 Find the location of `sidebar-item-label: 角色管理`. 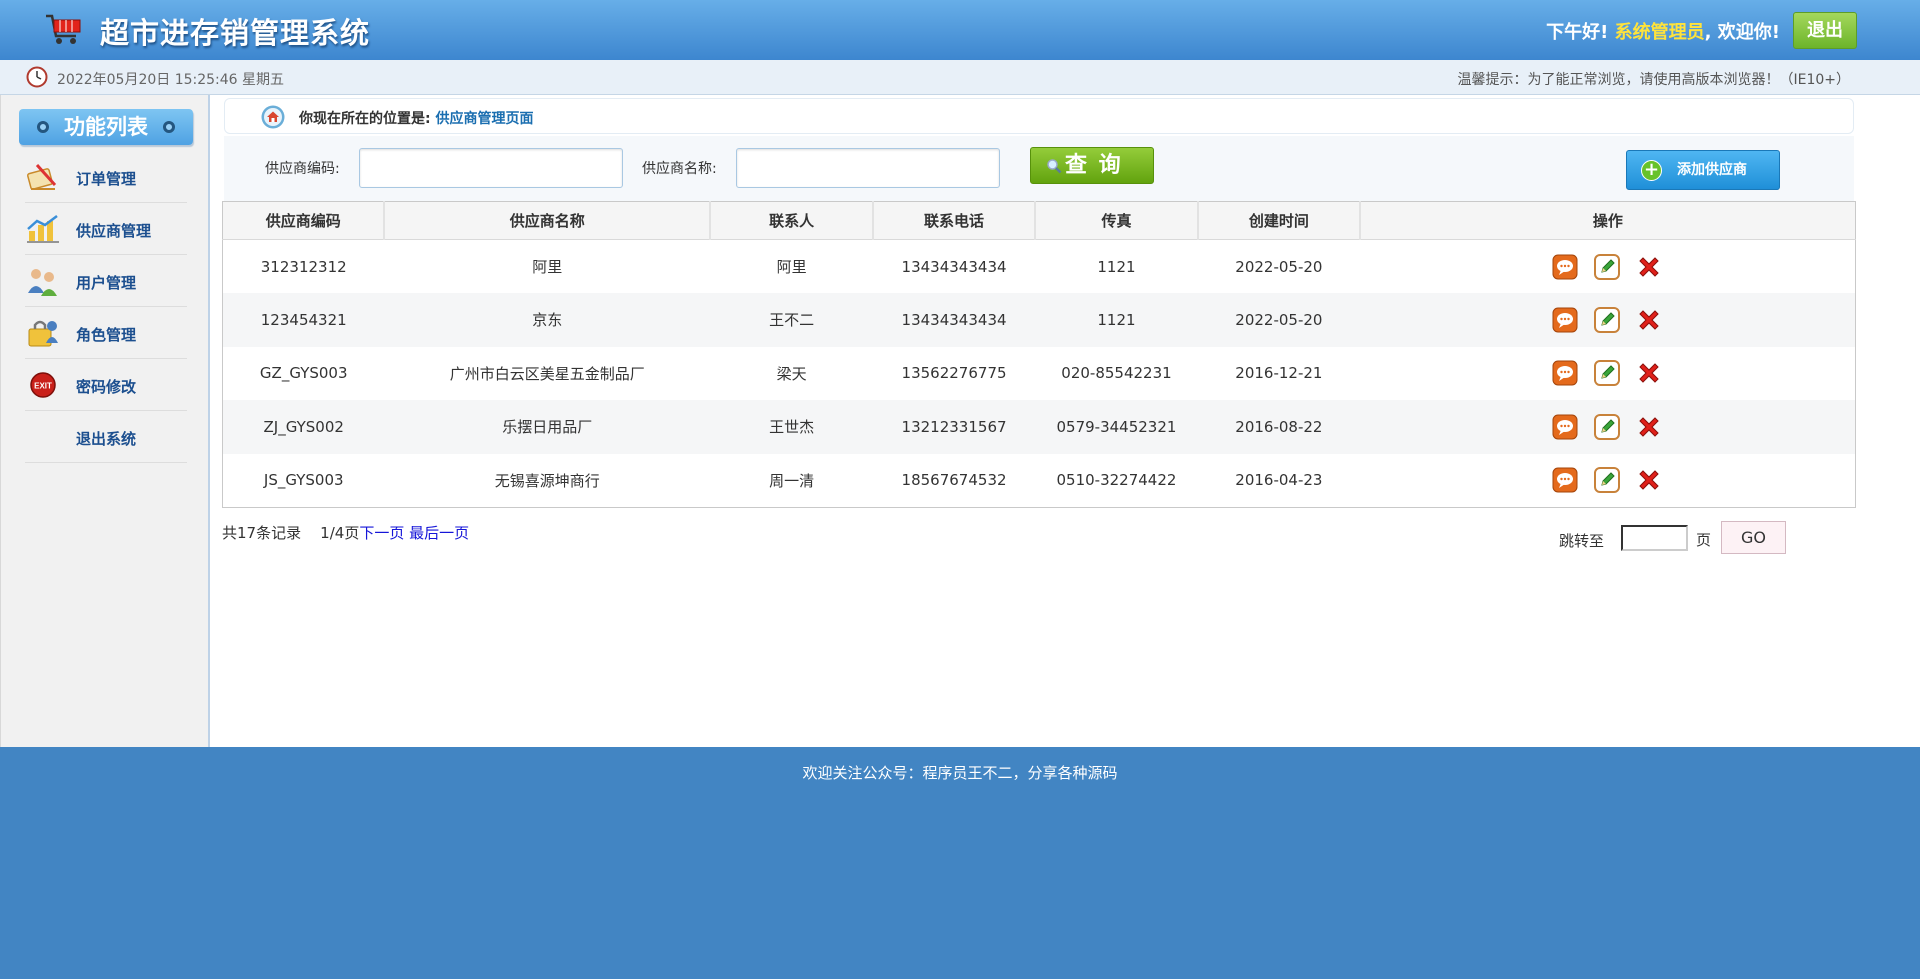

sidebar-item-label: 角色管理 is located at coordinates (106, 335).